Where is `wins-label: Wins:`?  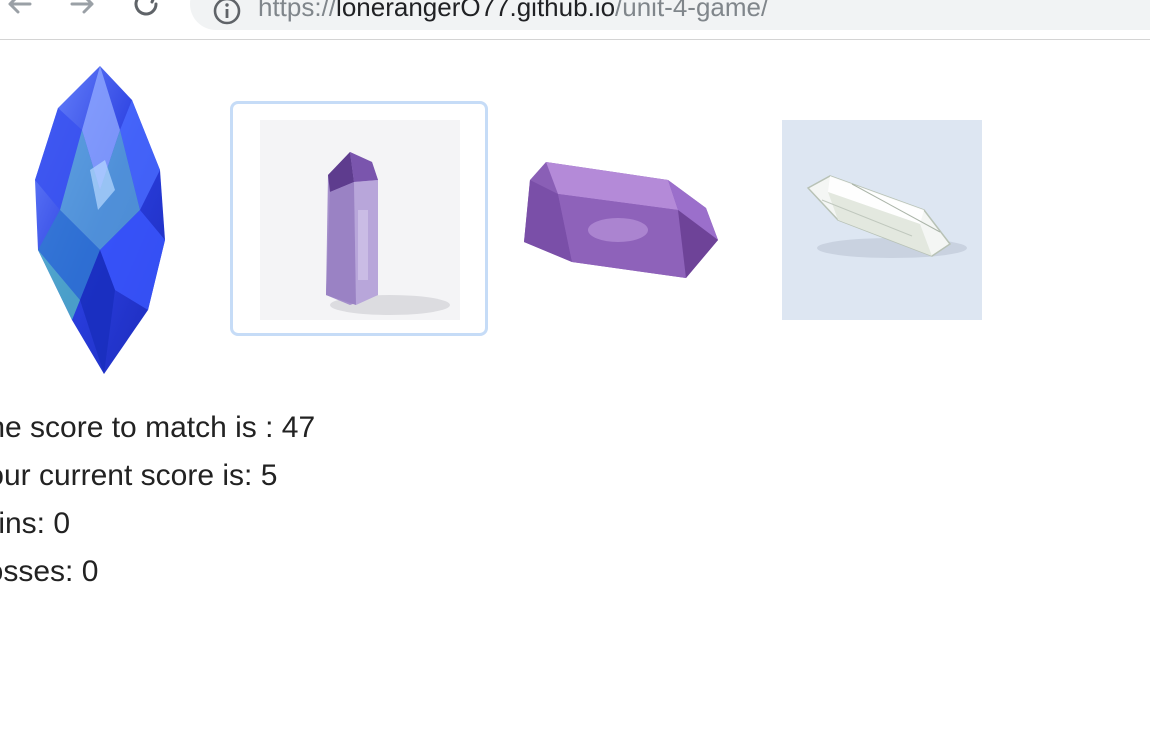 wins-label: Wins: is located at coordinates (22, 523).